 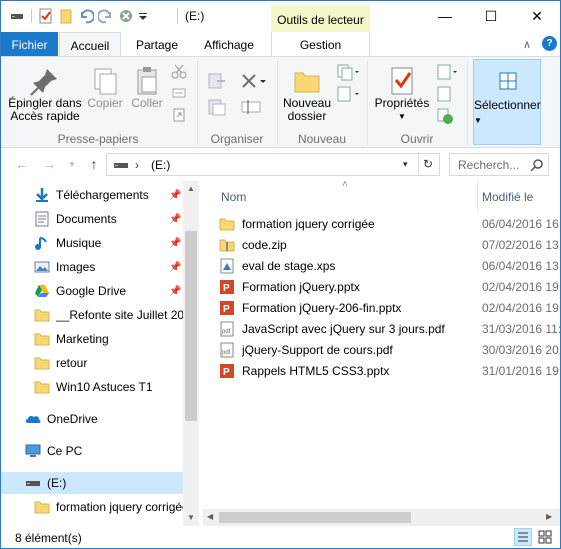 I want to click on content-horizontal-scrollbar: ◀ ▶, so click(x=381, y=517).